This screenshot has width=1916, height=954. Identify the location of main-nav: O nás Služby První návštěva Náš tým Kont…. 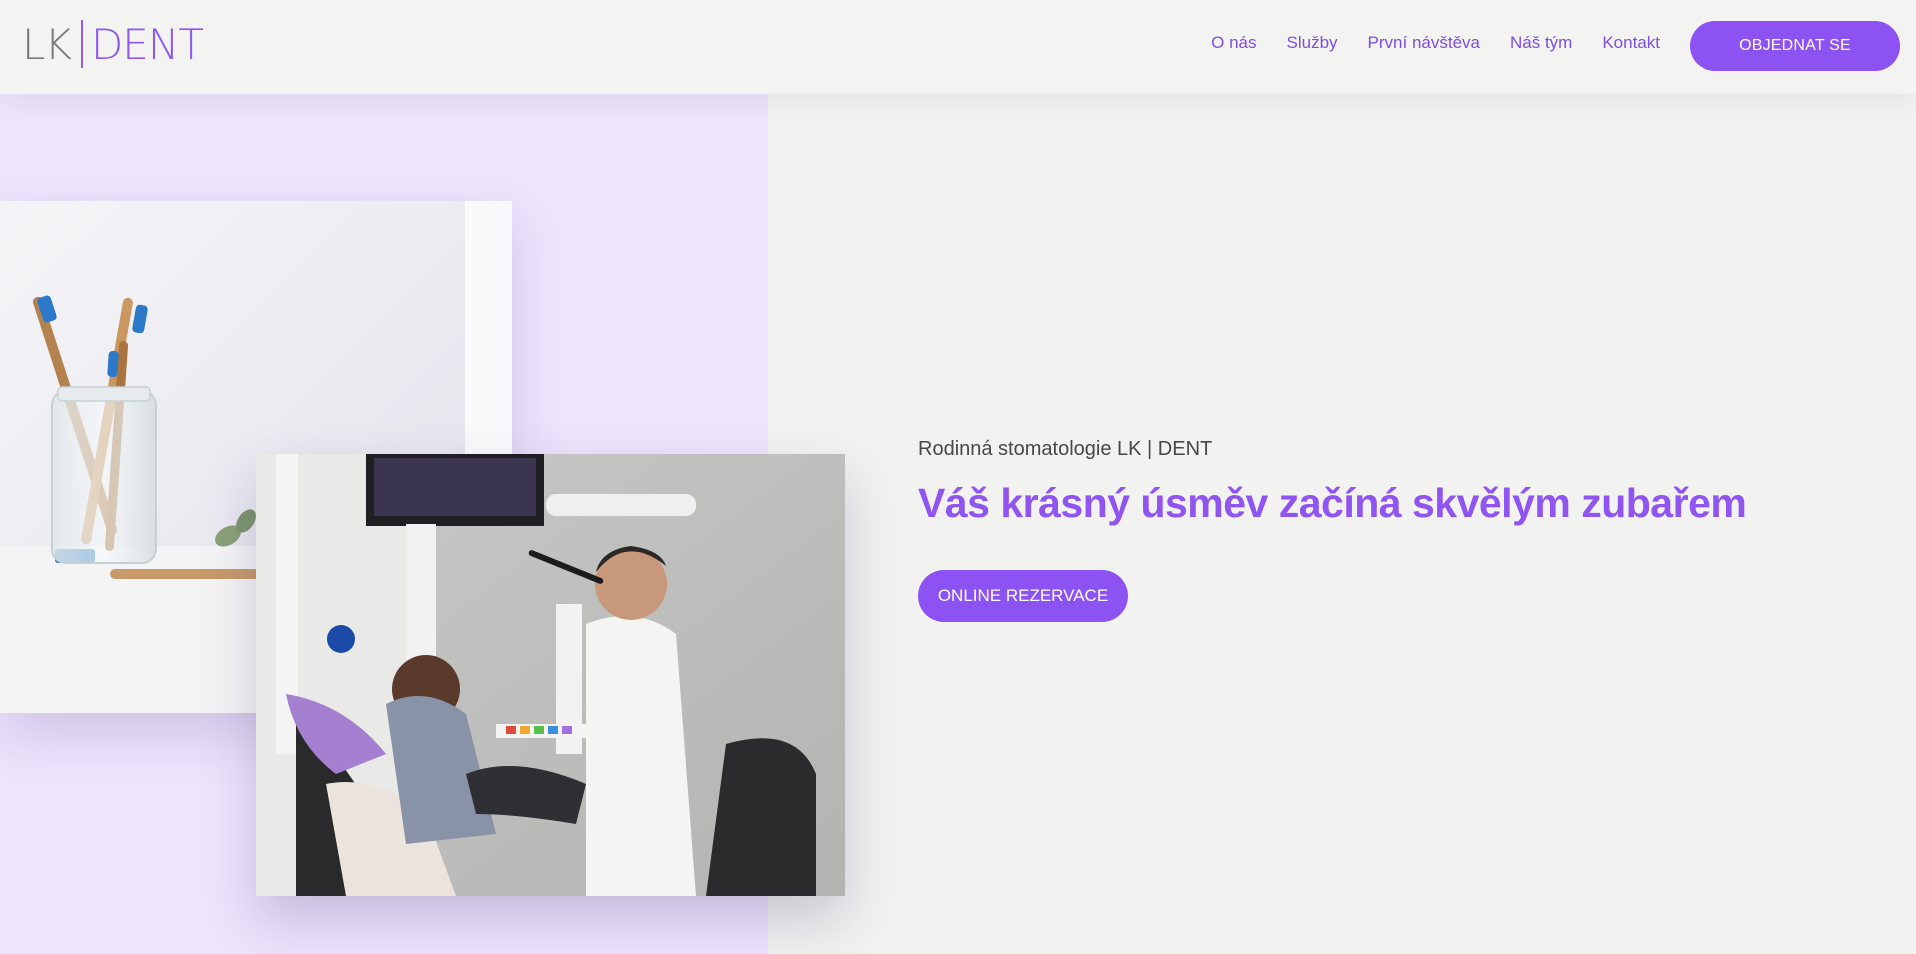
(1435, 43).